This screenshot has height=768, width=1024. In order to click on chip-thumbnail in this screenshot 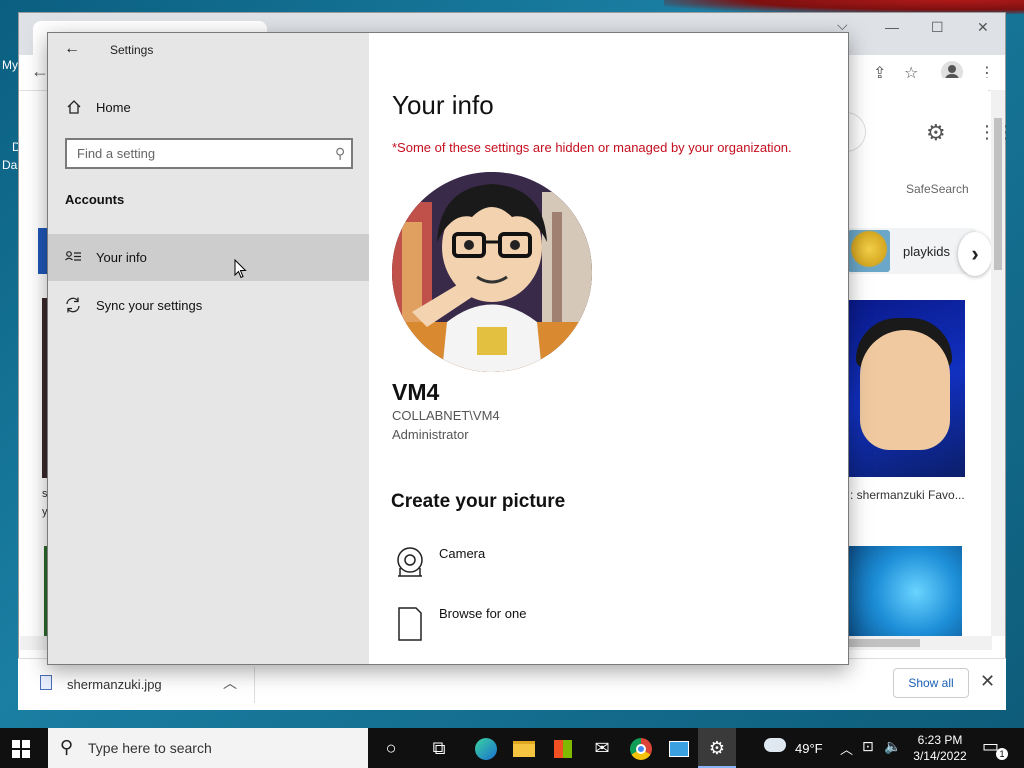, I will do `click(869, 251)`.